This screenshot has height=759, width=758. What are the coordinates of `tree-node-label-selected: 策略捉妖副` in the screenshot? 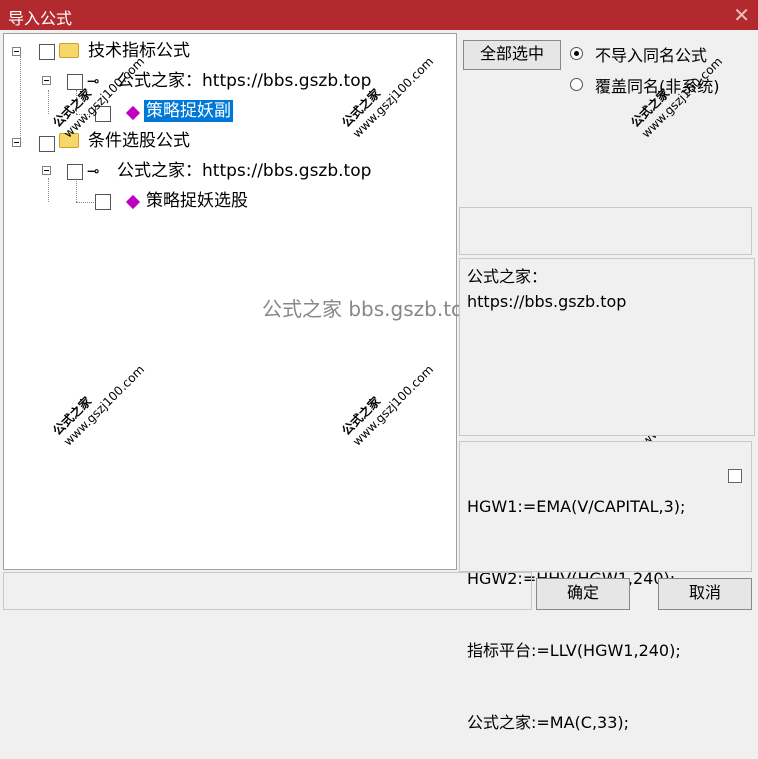 It's located at (188, 111).